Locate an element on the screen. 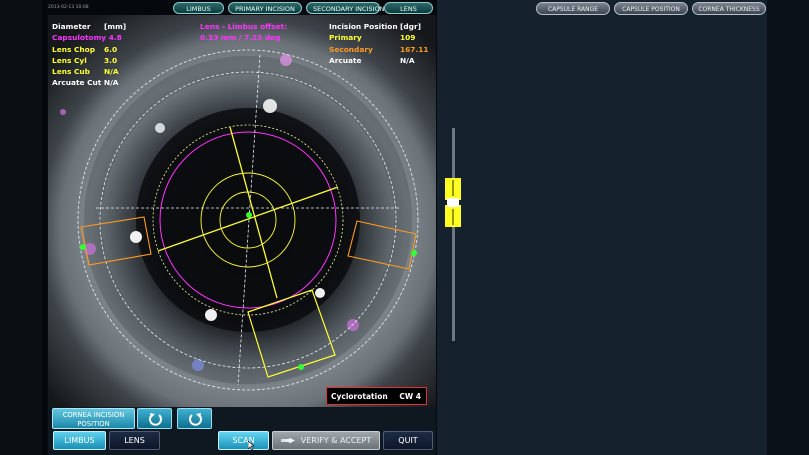  offset-value: 0.33 mm / 7.23 deg is located at coordinates (240, 38).